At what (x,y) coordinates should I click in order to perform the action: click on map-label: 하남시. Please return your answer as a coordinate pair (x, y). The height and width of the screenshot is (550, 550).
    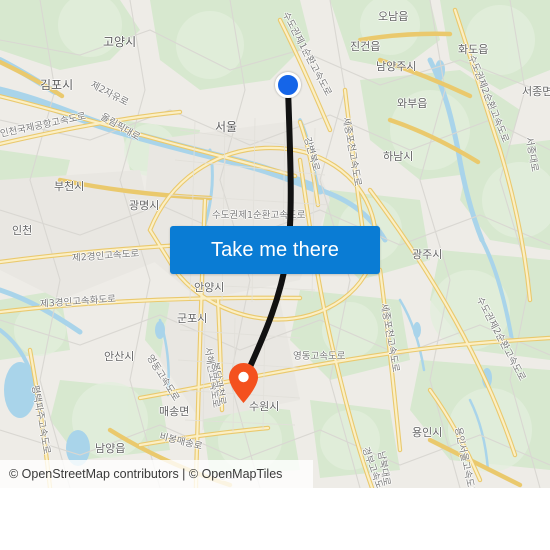
    Looking at the image, I should click on (398, 156).